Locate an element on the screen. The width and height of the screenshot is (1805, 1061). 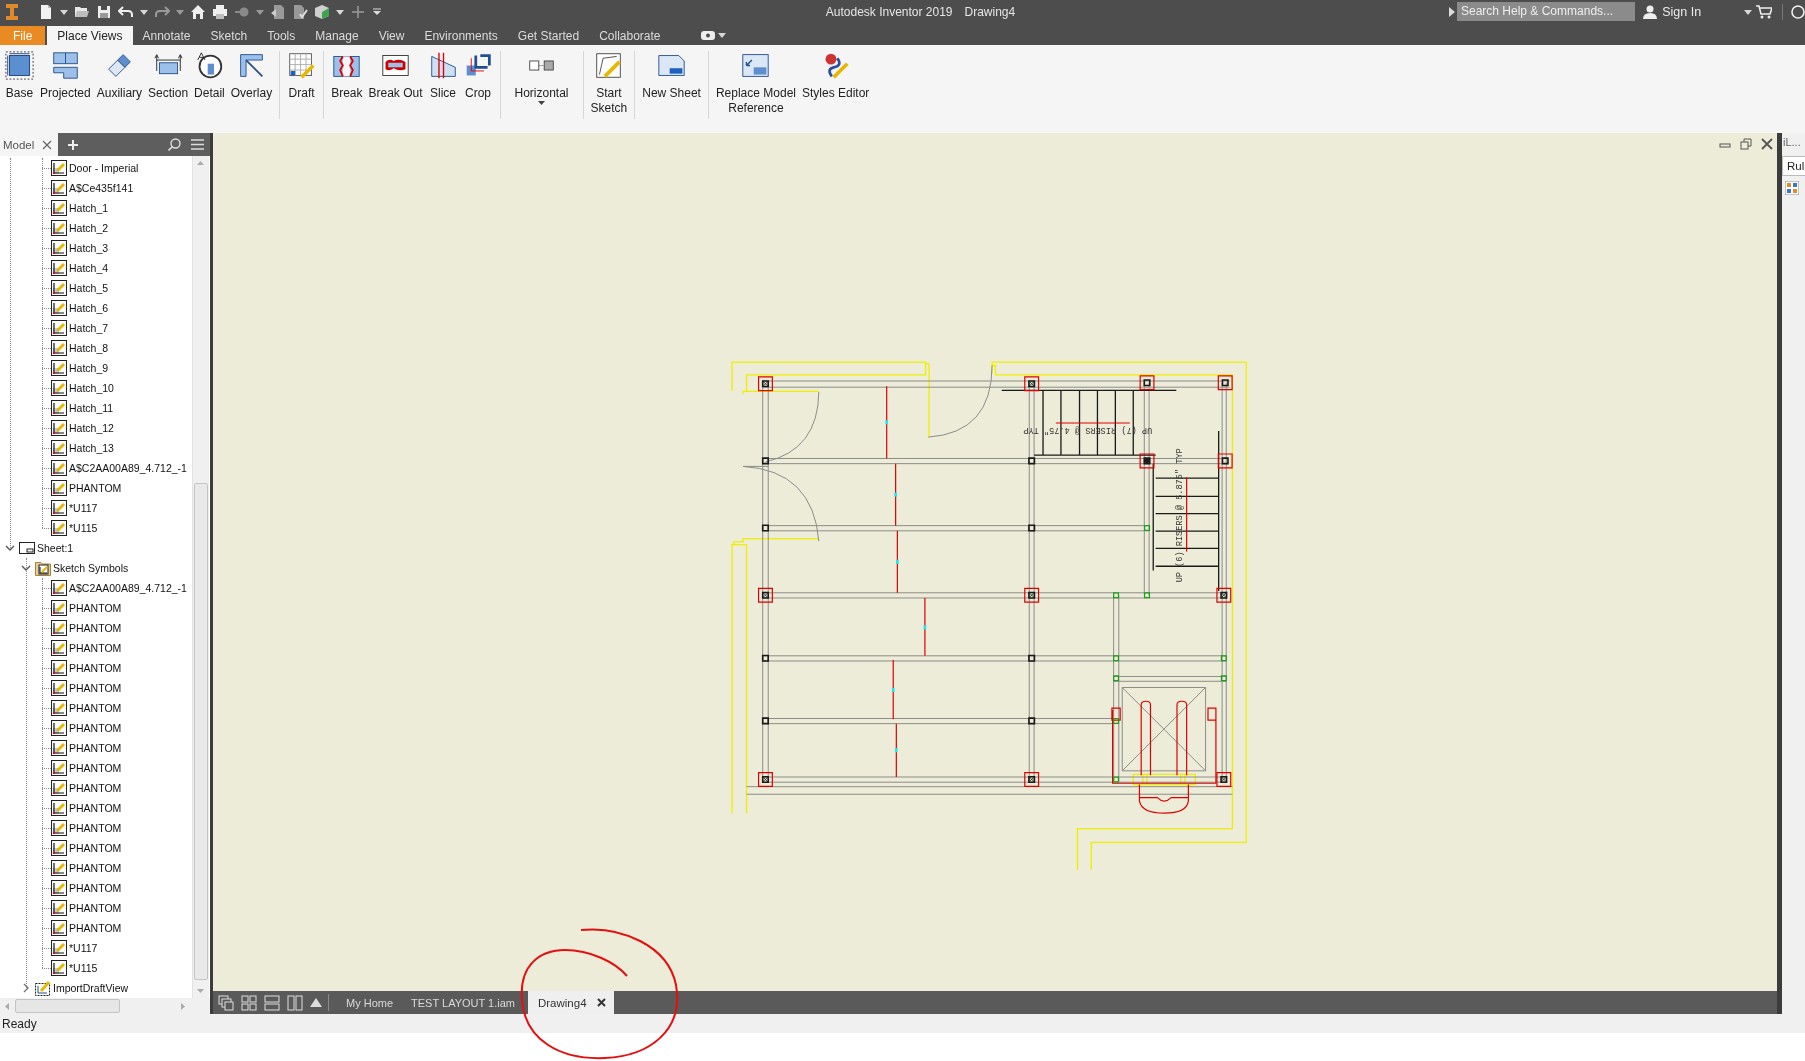
cube-icon is located at coordinates (322, 12).